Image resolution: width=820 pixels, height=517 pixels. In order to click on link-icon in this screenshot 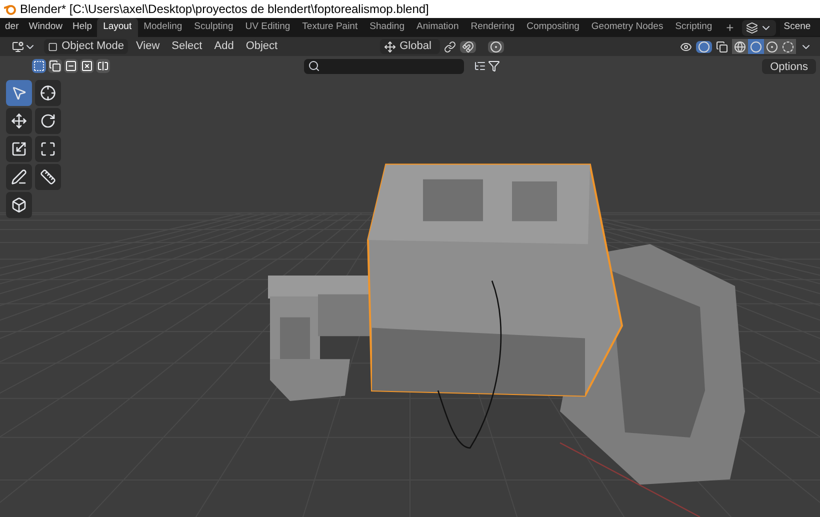, I will do `click(450, 46)`.